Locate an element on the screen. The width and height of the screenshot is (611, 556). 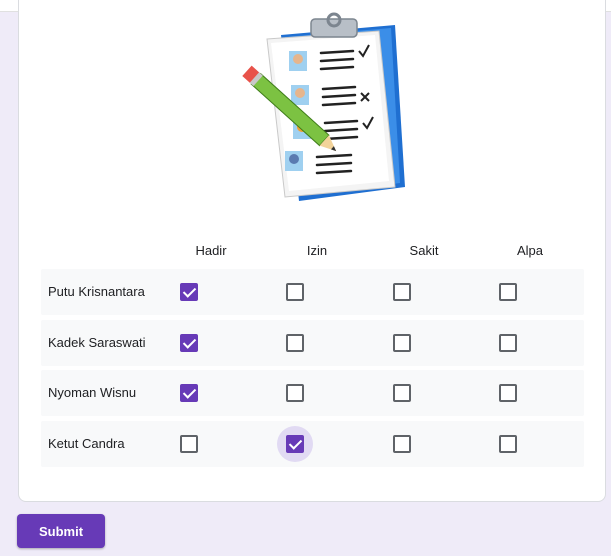
column-header-izin: Izin is located at coordinates (317, 250).